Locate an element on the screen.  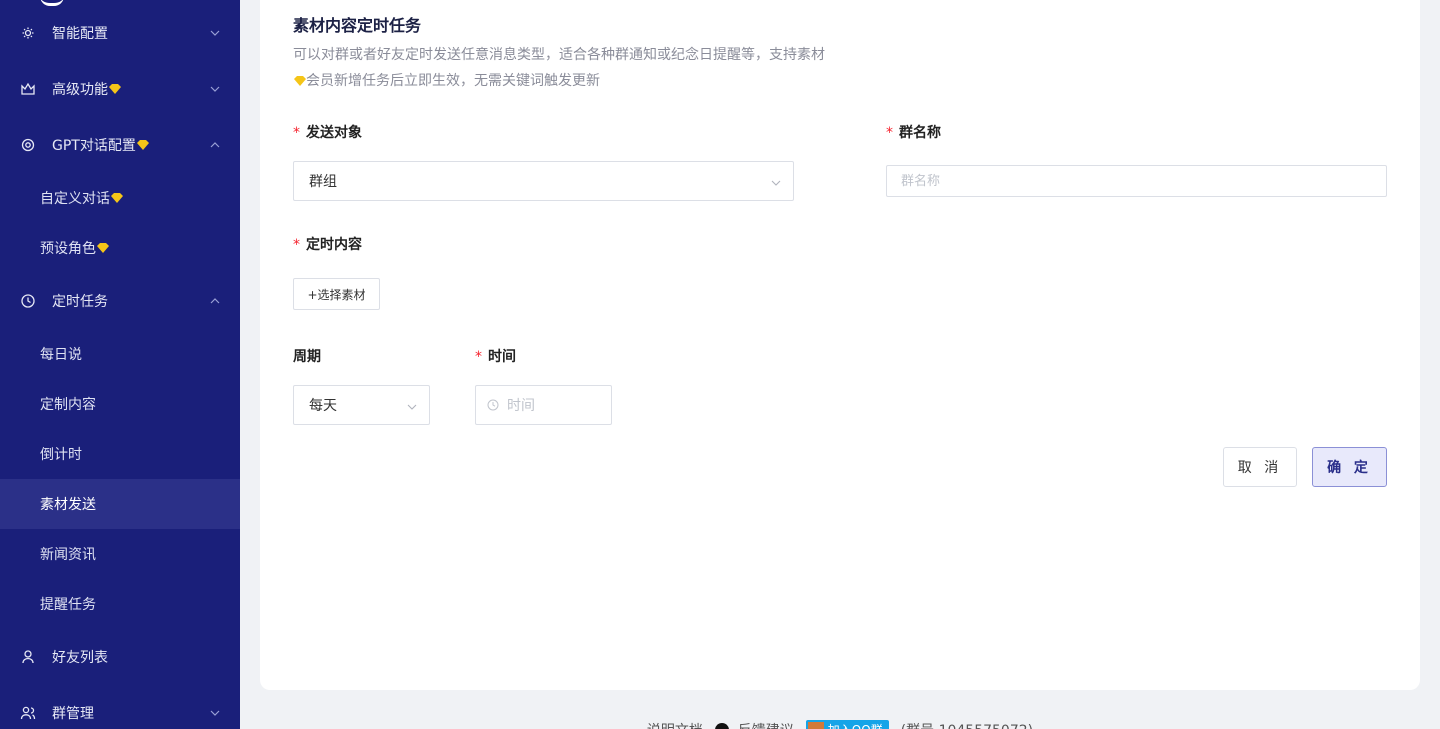
group-name-input is located at coordinates (1136, 181).